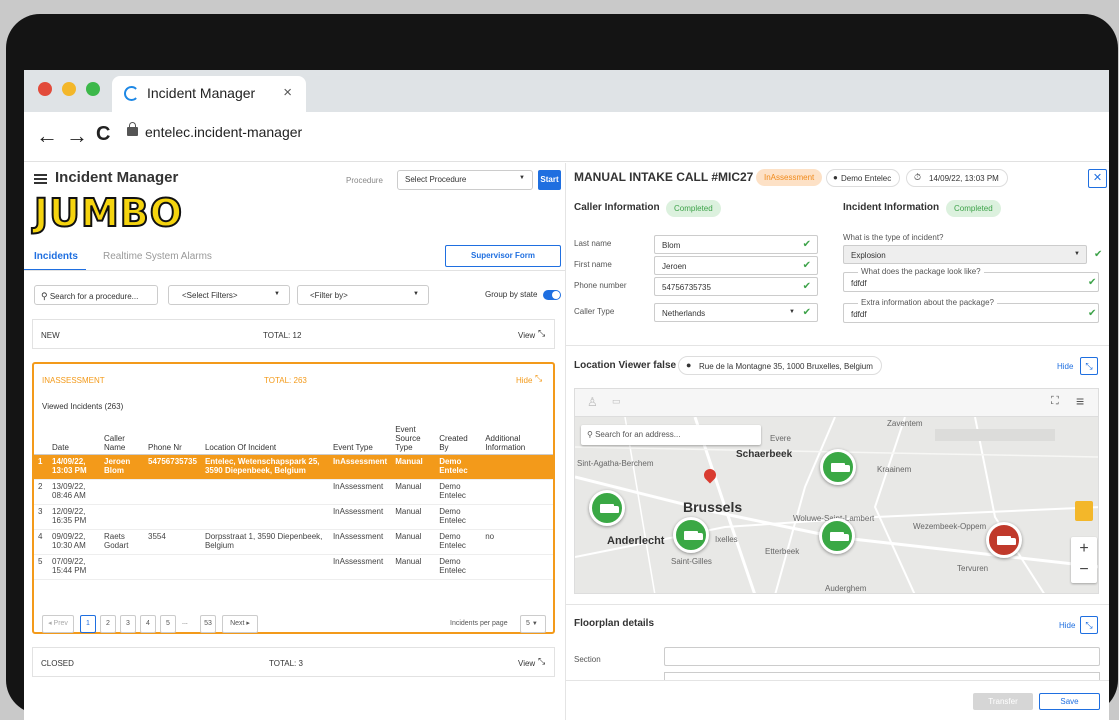 This screenshot has width=1119, height=720. I want to click on clock-icon: ⏱, so click(918, 177).